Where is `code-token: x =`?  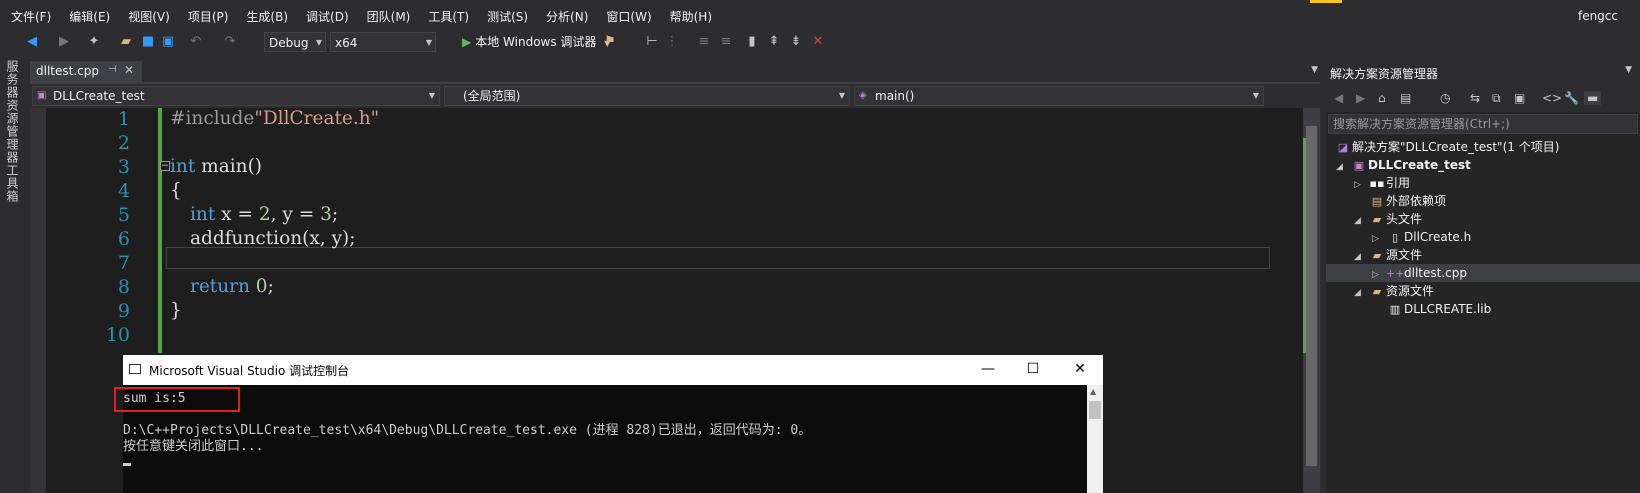 code-token: x = is located at coordinates (237, 214).